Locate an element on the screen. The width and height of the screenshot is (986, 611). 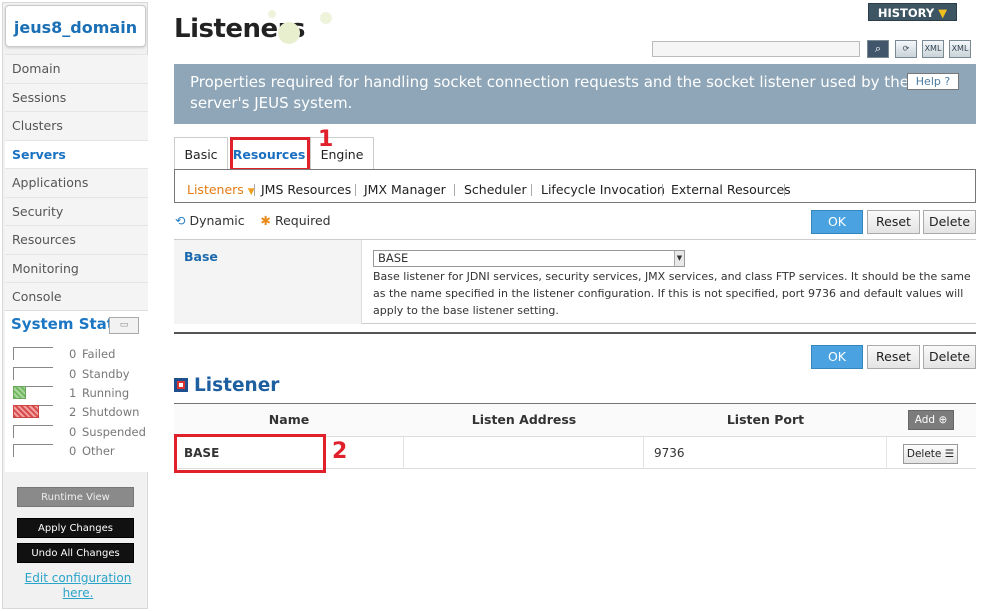
refresh-icon: ⟳ is located at coordinates (906, 49).